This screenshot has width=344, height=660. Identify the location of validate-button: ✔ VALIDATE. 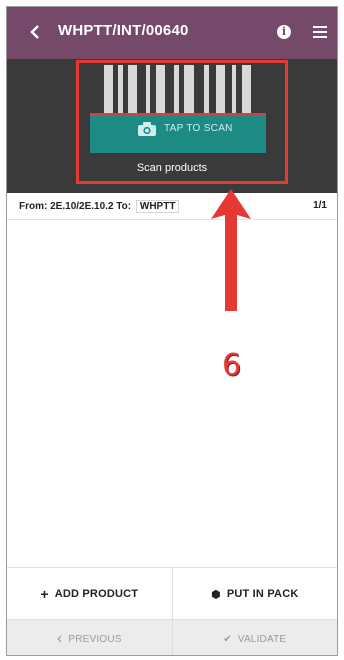
(254, 637).